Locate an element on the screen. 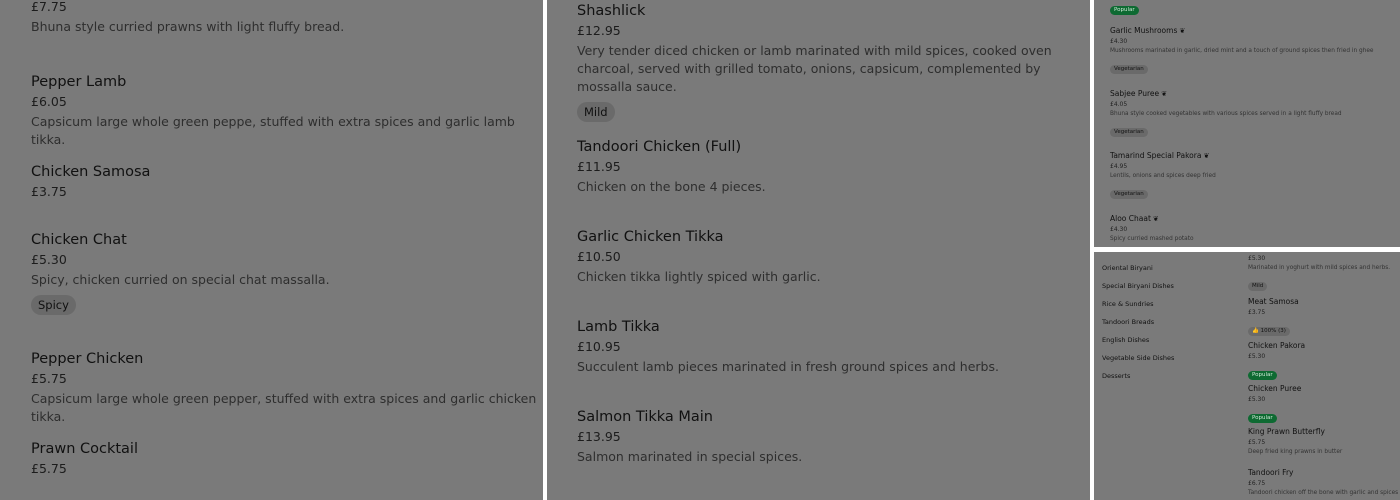 This screenshot has width=1400, height=500. item-price: £12.95 is located at coordinates (599, 30).